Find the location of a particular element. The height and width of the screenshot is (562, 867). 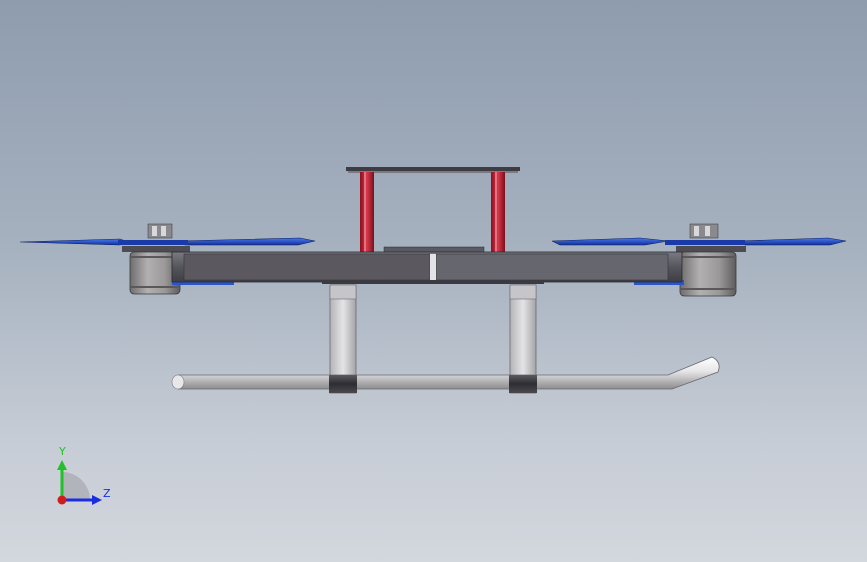

y-axis-label: Y is located at coordinates (62, 451).